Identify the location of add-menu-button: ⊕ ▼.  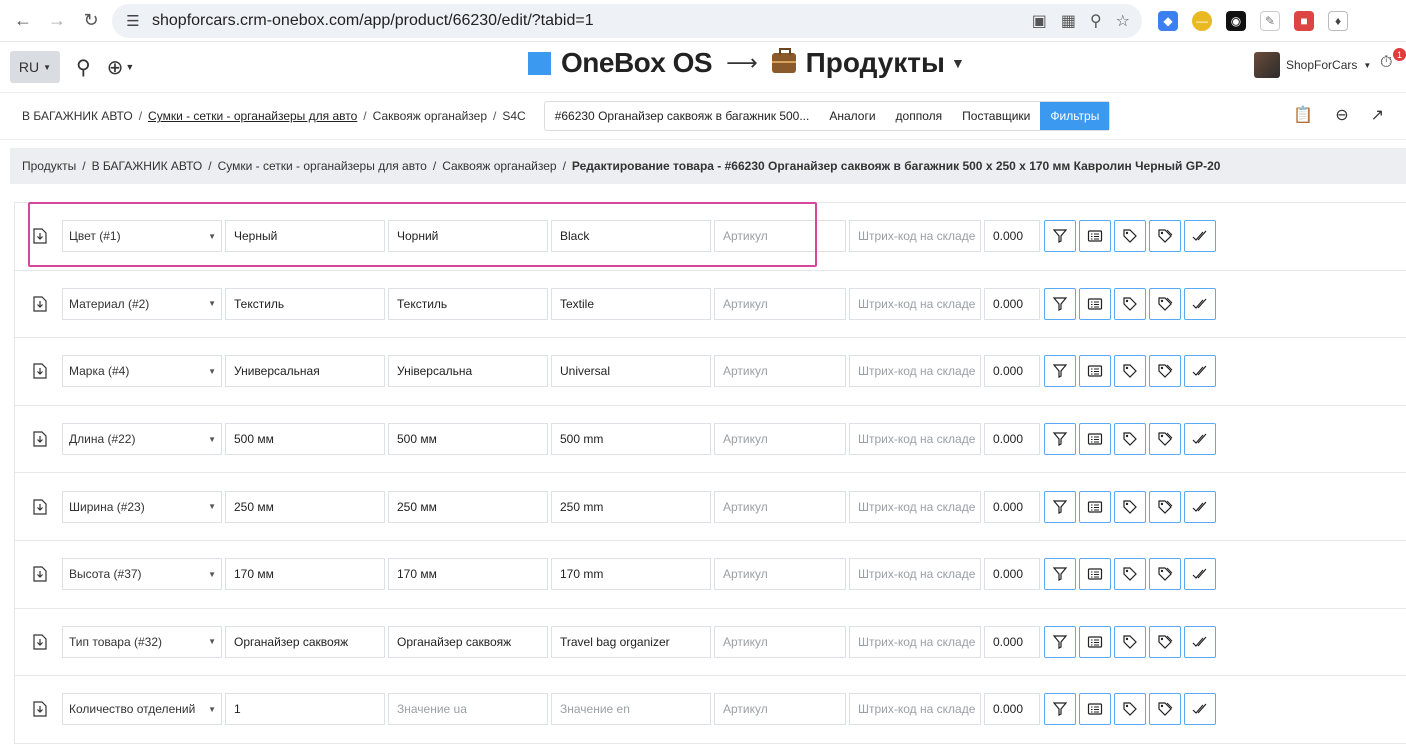
(121, 67).